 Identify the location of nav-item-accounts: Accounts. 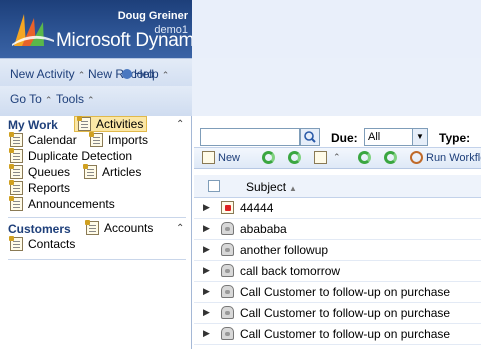
(119, 227).